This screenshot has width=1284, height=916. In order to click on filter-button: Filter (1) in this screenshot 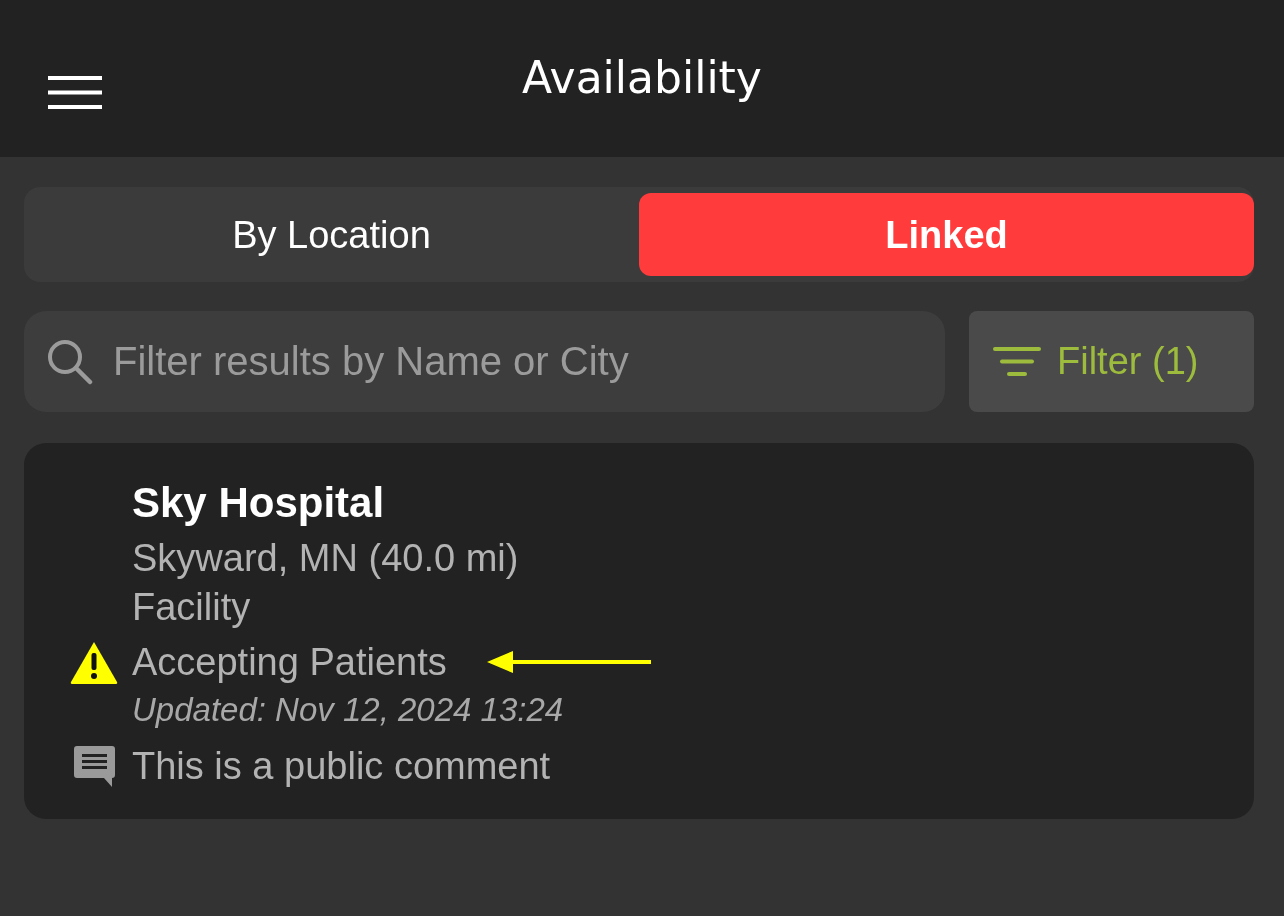, I will do `click(1111, 361)`.